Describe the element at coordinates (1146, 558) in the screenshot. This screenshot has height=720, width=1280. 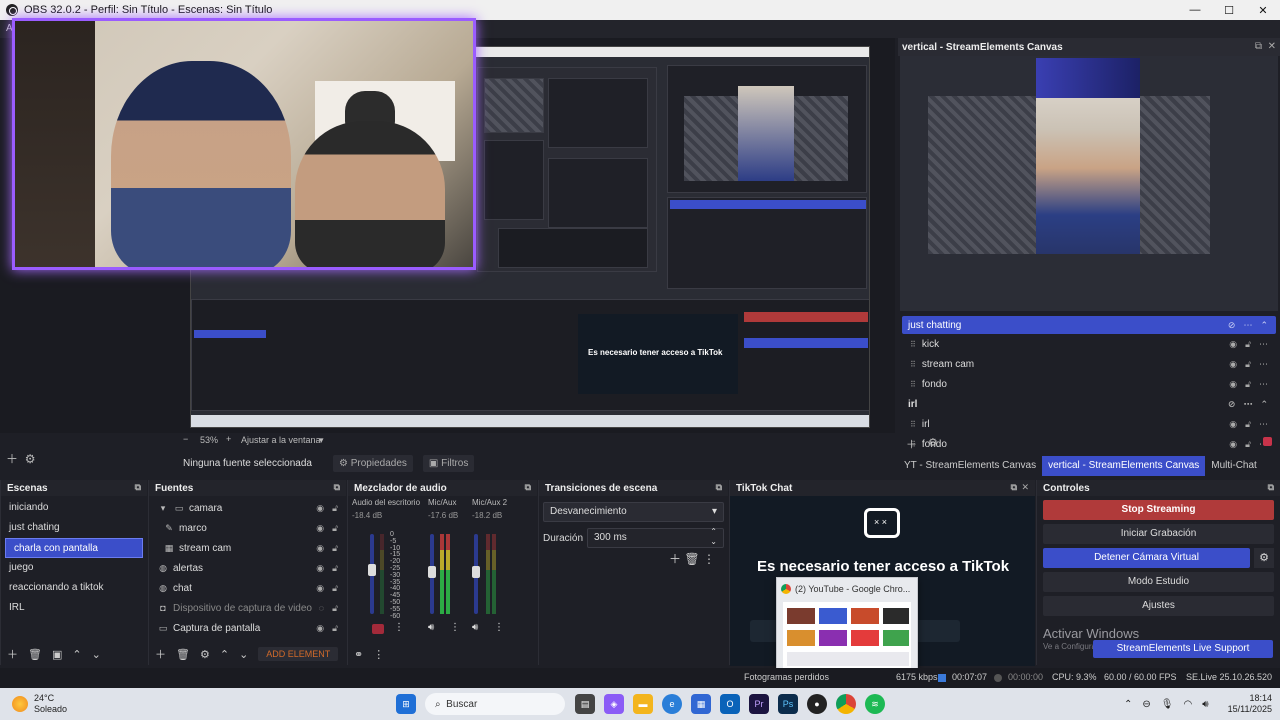
I see `stop-virtual-camera-button: Detener Cámara Virtual` at that location.